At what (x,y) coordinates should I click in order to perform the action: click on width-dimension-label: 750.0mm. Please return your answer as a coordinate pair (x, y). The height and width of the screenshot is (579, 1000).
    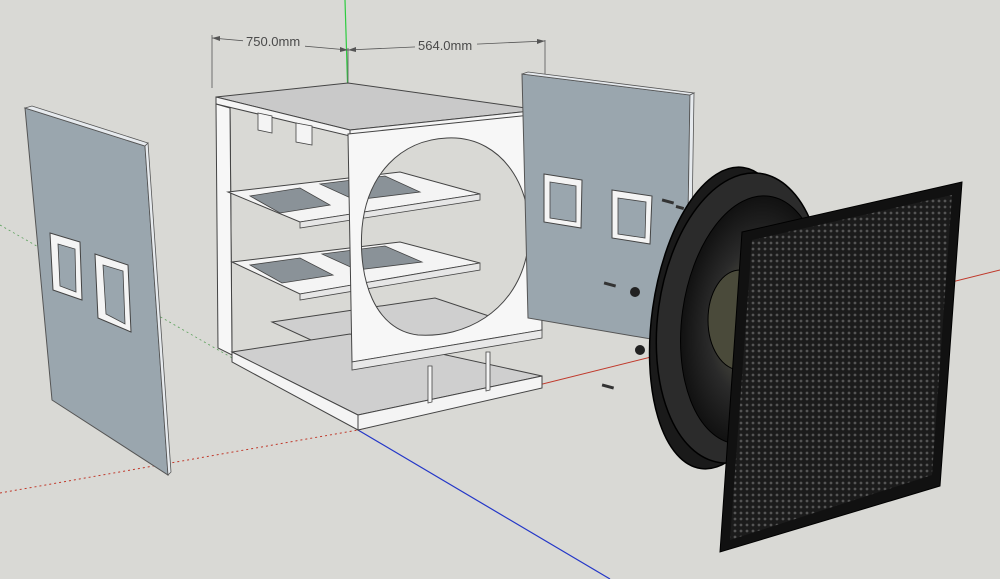
    Looking at the image, I should click on (273, 41).